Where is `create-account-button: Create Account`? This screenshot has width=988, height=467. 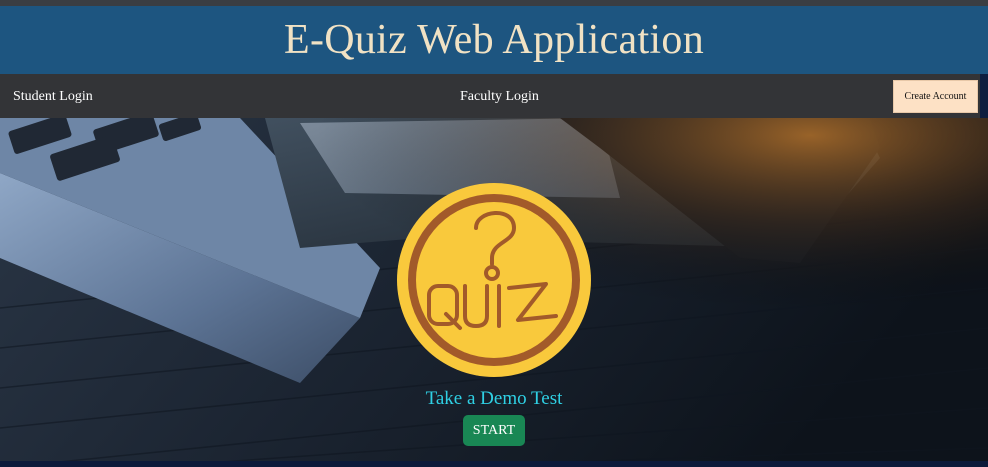
create-account-button: Create Account is located at coordinates (935, 96).